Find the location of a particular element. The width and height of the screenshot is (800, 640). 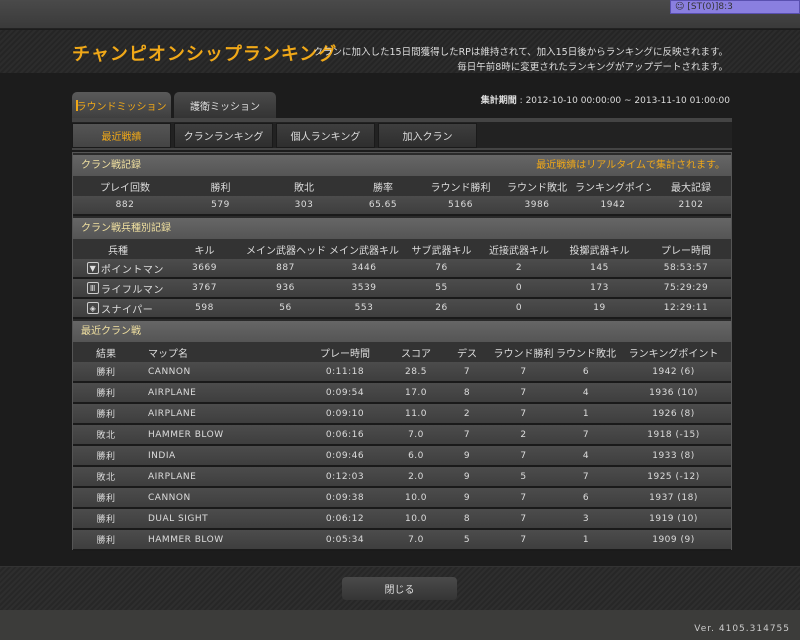

class-icon: ▼ is located at coordinates (93, 268).